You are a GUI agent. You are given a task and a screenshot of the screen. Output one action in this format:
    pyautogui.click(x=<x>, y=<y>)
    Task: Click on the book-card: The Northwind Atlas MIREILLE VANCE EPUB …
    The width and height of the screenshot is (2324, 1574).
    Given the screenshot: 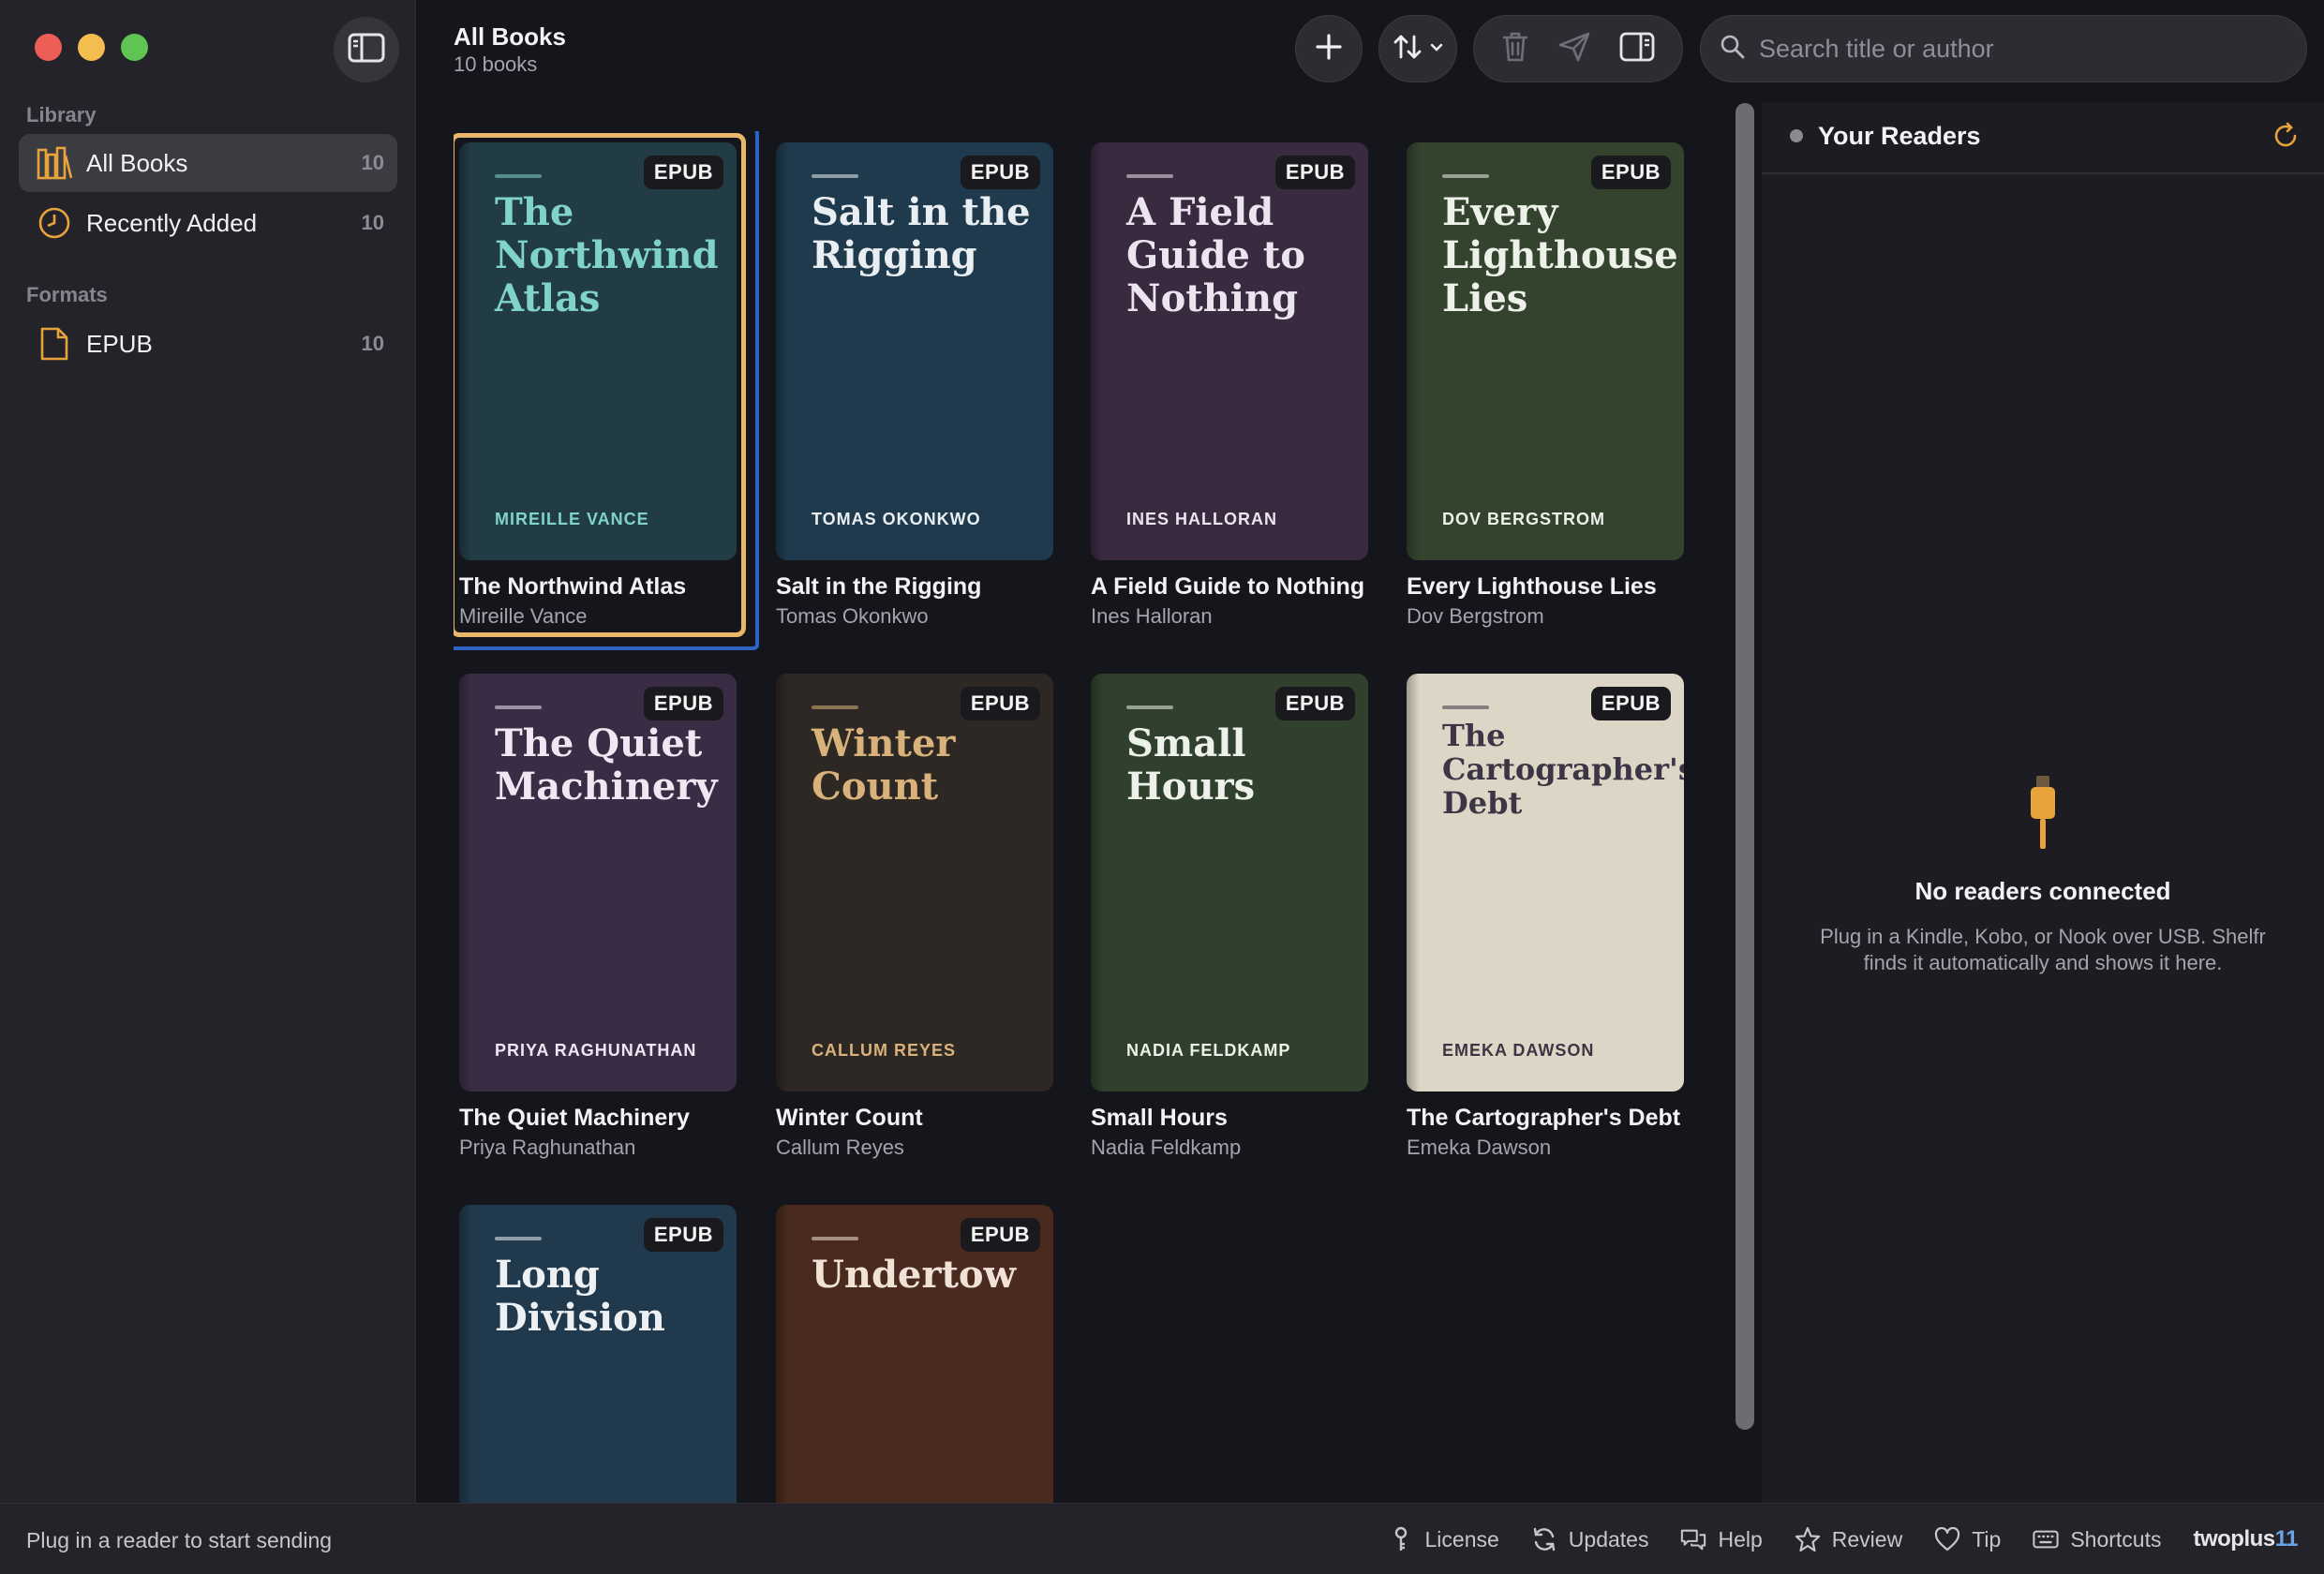 What is the action you would take?
    pyautogui.click(x=606, y=390)
    